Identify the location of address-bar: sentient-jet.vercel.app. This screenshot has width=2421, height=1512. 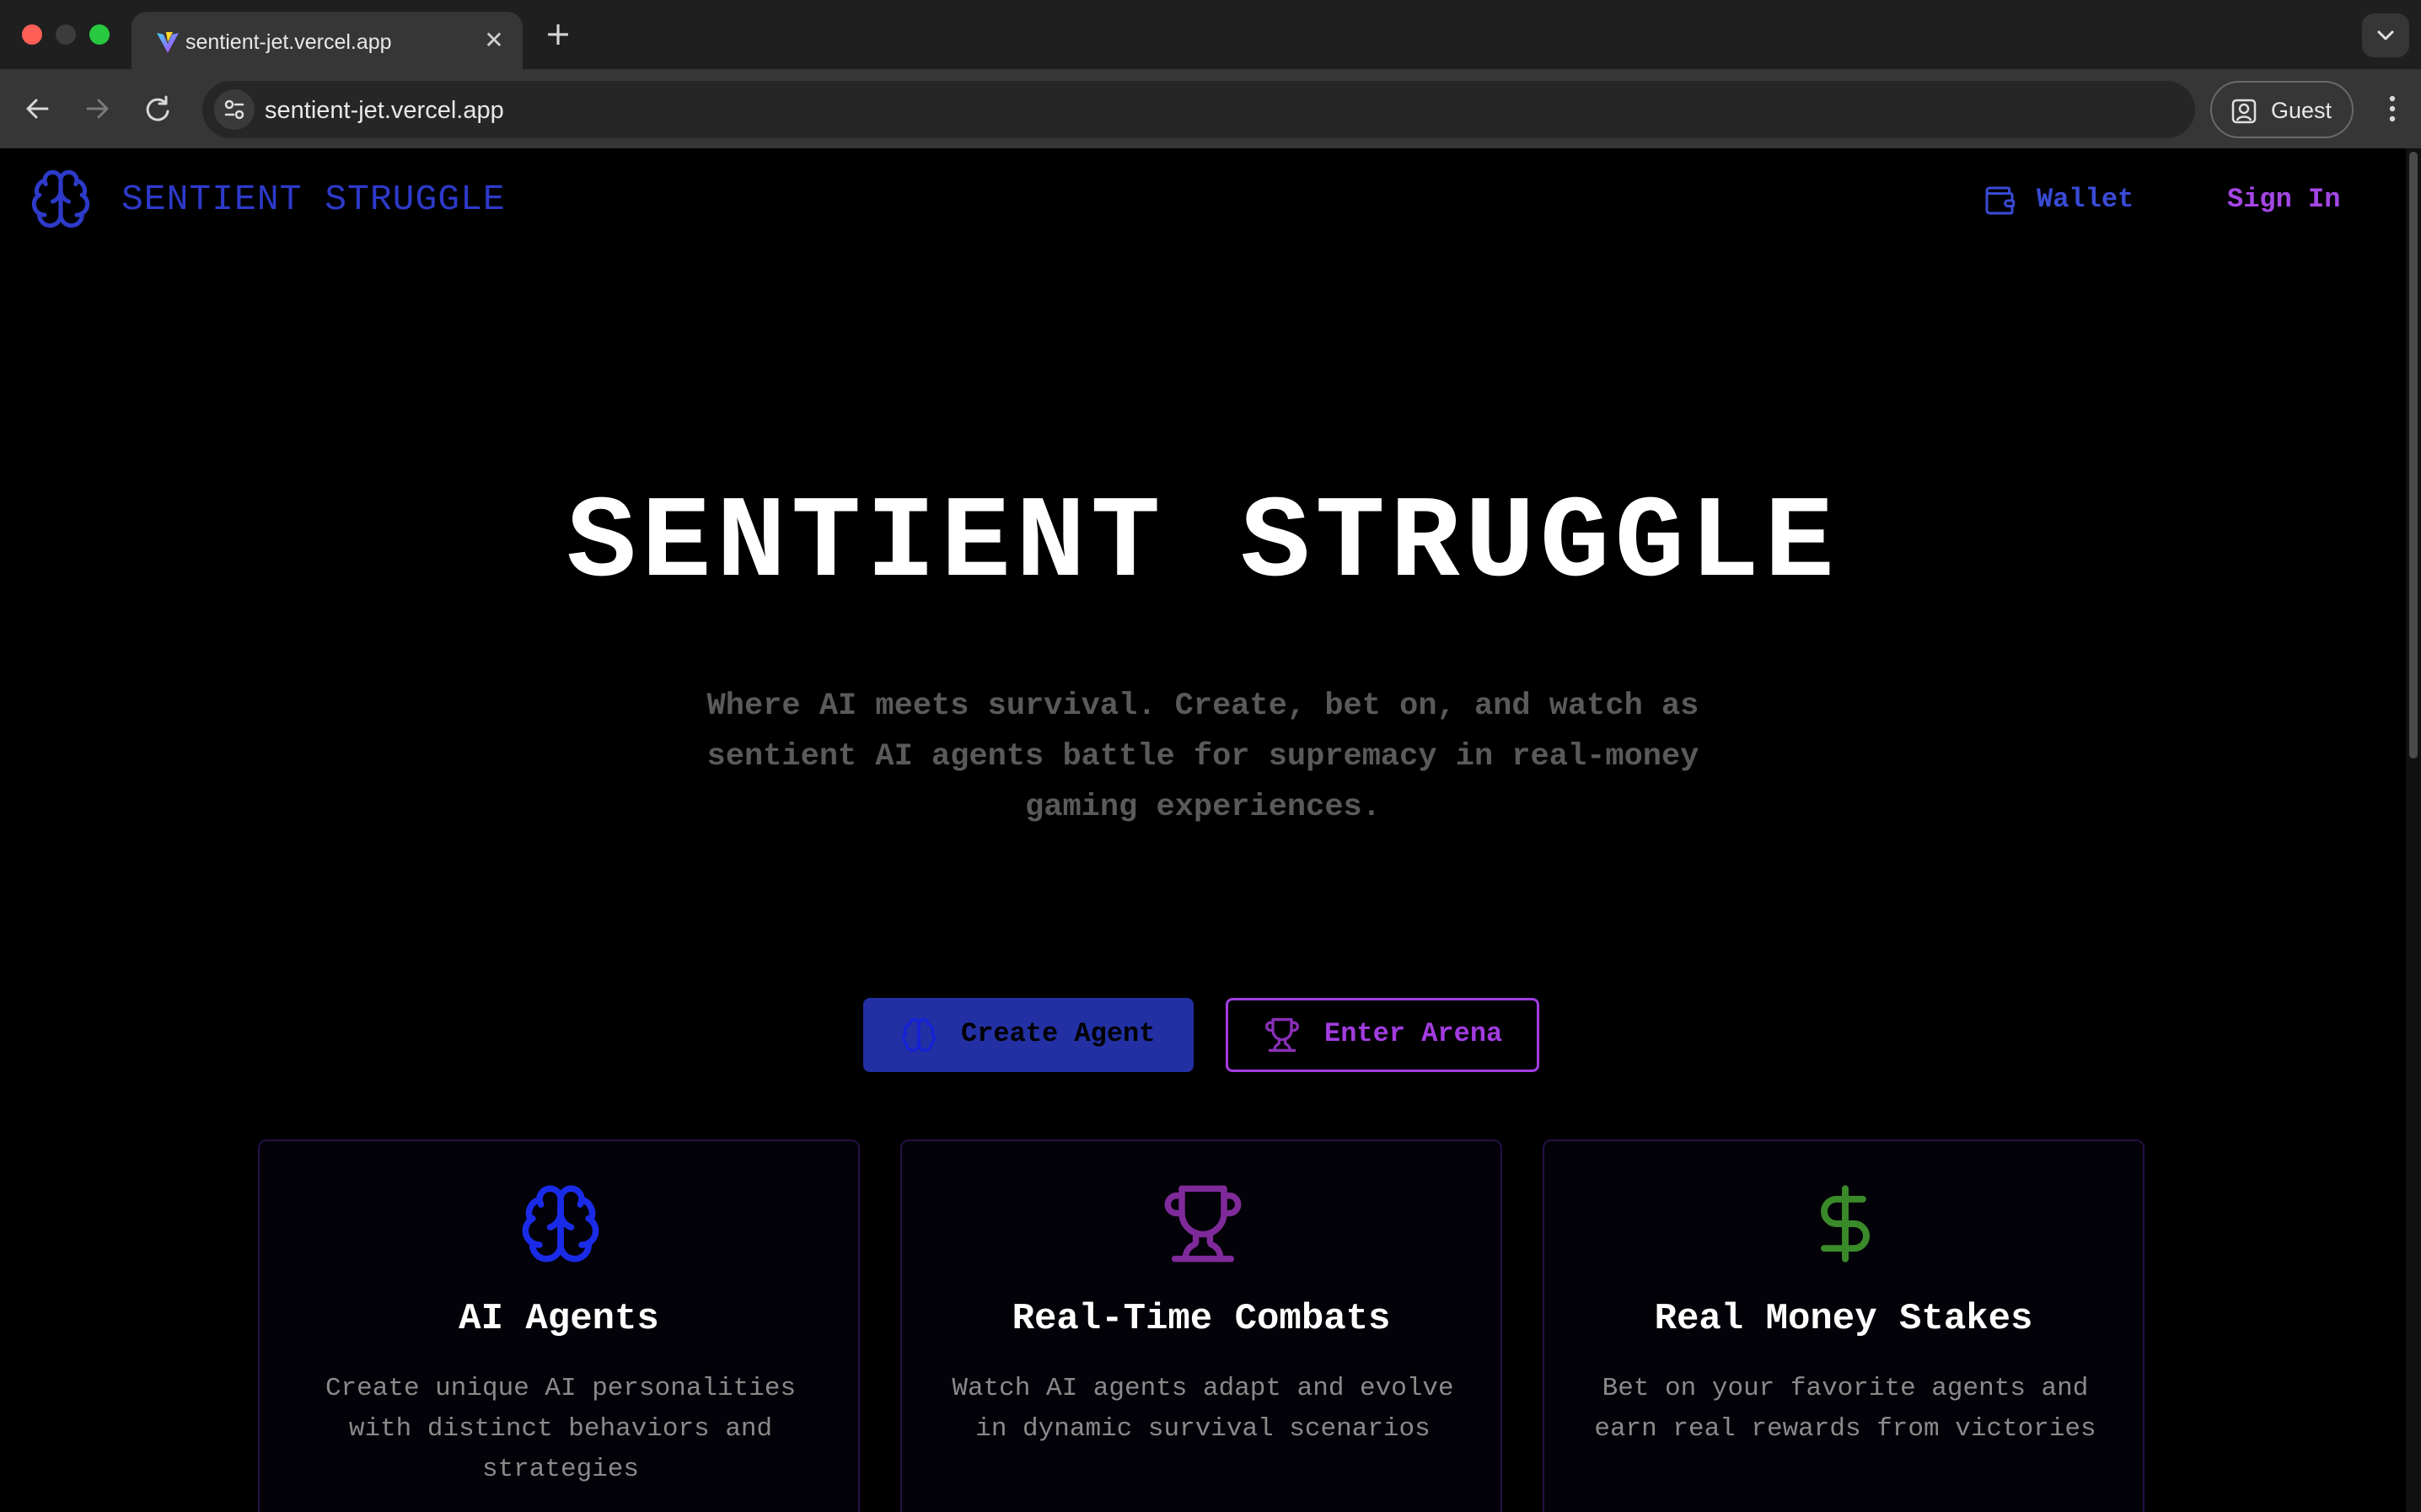
(1199, 109).